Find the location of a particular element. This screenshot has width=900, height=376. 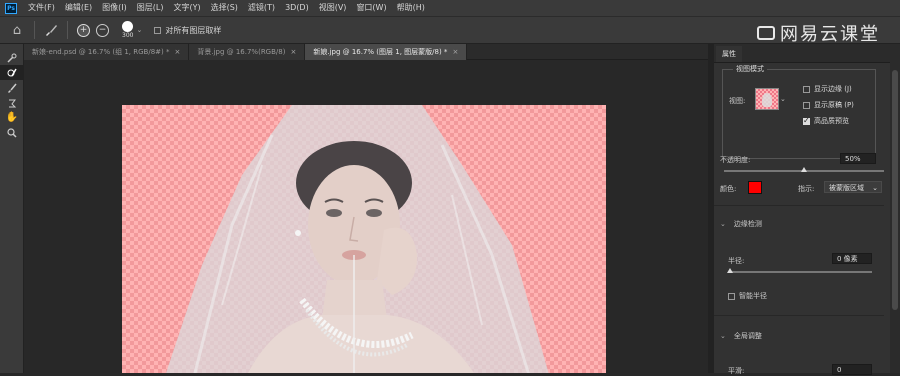

tab-label: 新娘-end.psd @ 16.7% (组 1, RGB/8#) * is located at coordinates (101, 52).